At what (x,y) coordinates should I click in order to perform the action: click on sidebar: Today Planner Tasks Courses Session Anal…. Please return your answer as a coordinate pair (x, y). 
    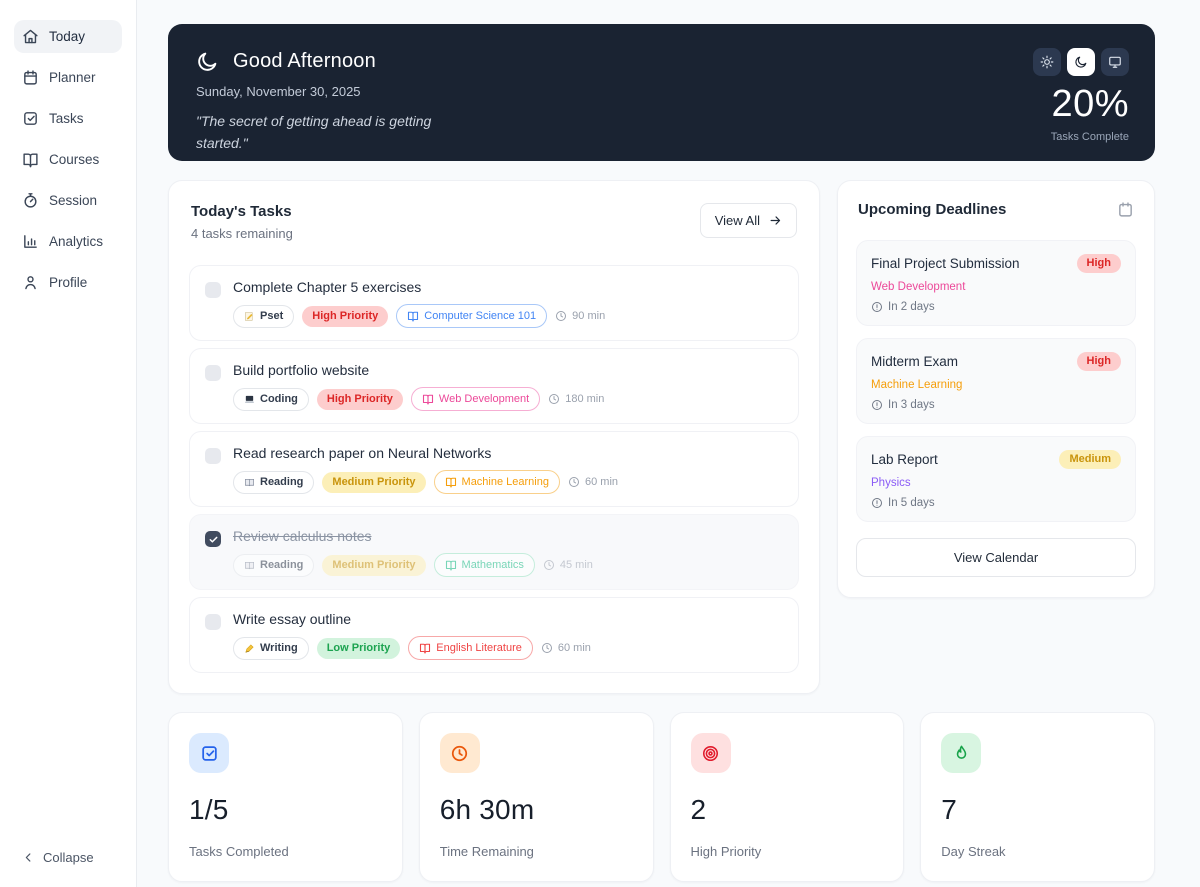
    Looking at the image, I should click on (68, 443).